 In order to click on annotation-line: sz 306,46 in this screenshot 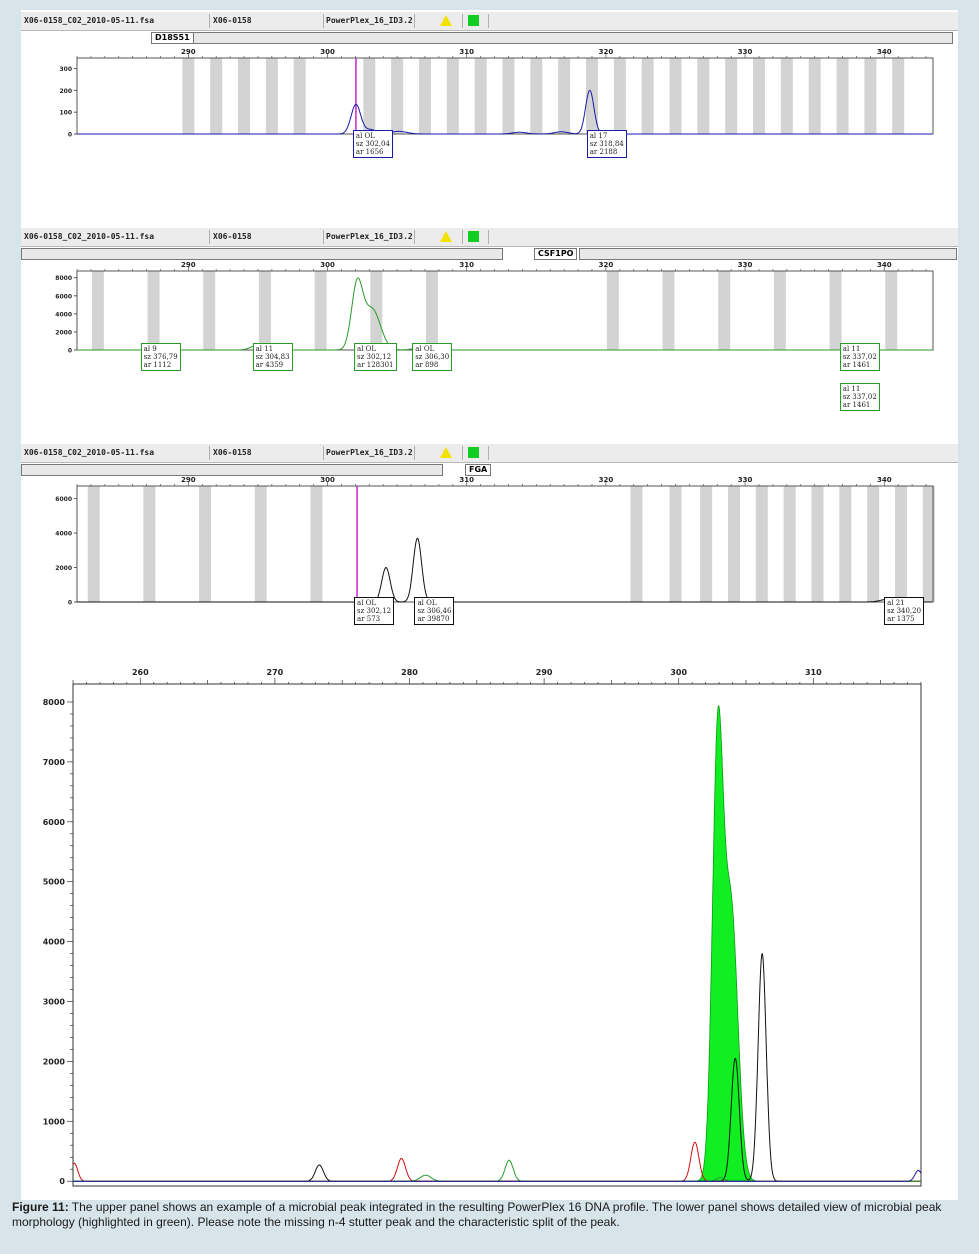, I will do `click(434, 611)`.